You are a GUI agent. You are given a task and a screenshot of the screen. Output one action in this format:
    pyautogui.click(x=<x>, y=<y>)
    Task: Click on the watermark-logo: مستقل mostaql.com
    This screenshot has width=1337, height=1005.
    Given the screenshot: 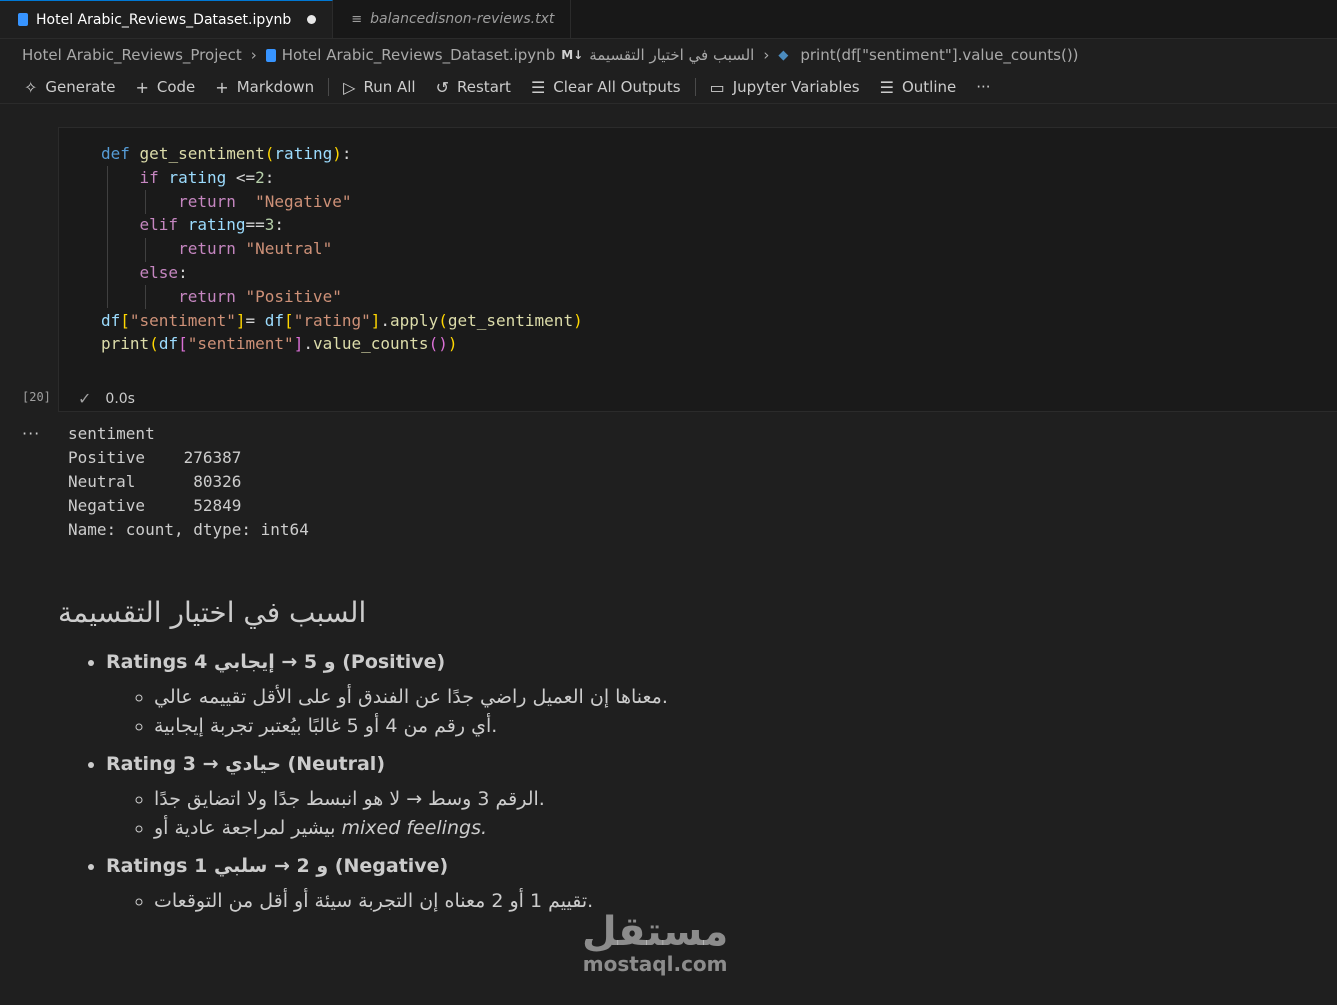 What is the action you would take?
    pyautogui.click(x=655, y=944)
    